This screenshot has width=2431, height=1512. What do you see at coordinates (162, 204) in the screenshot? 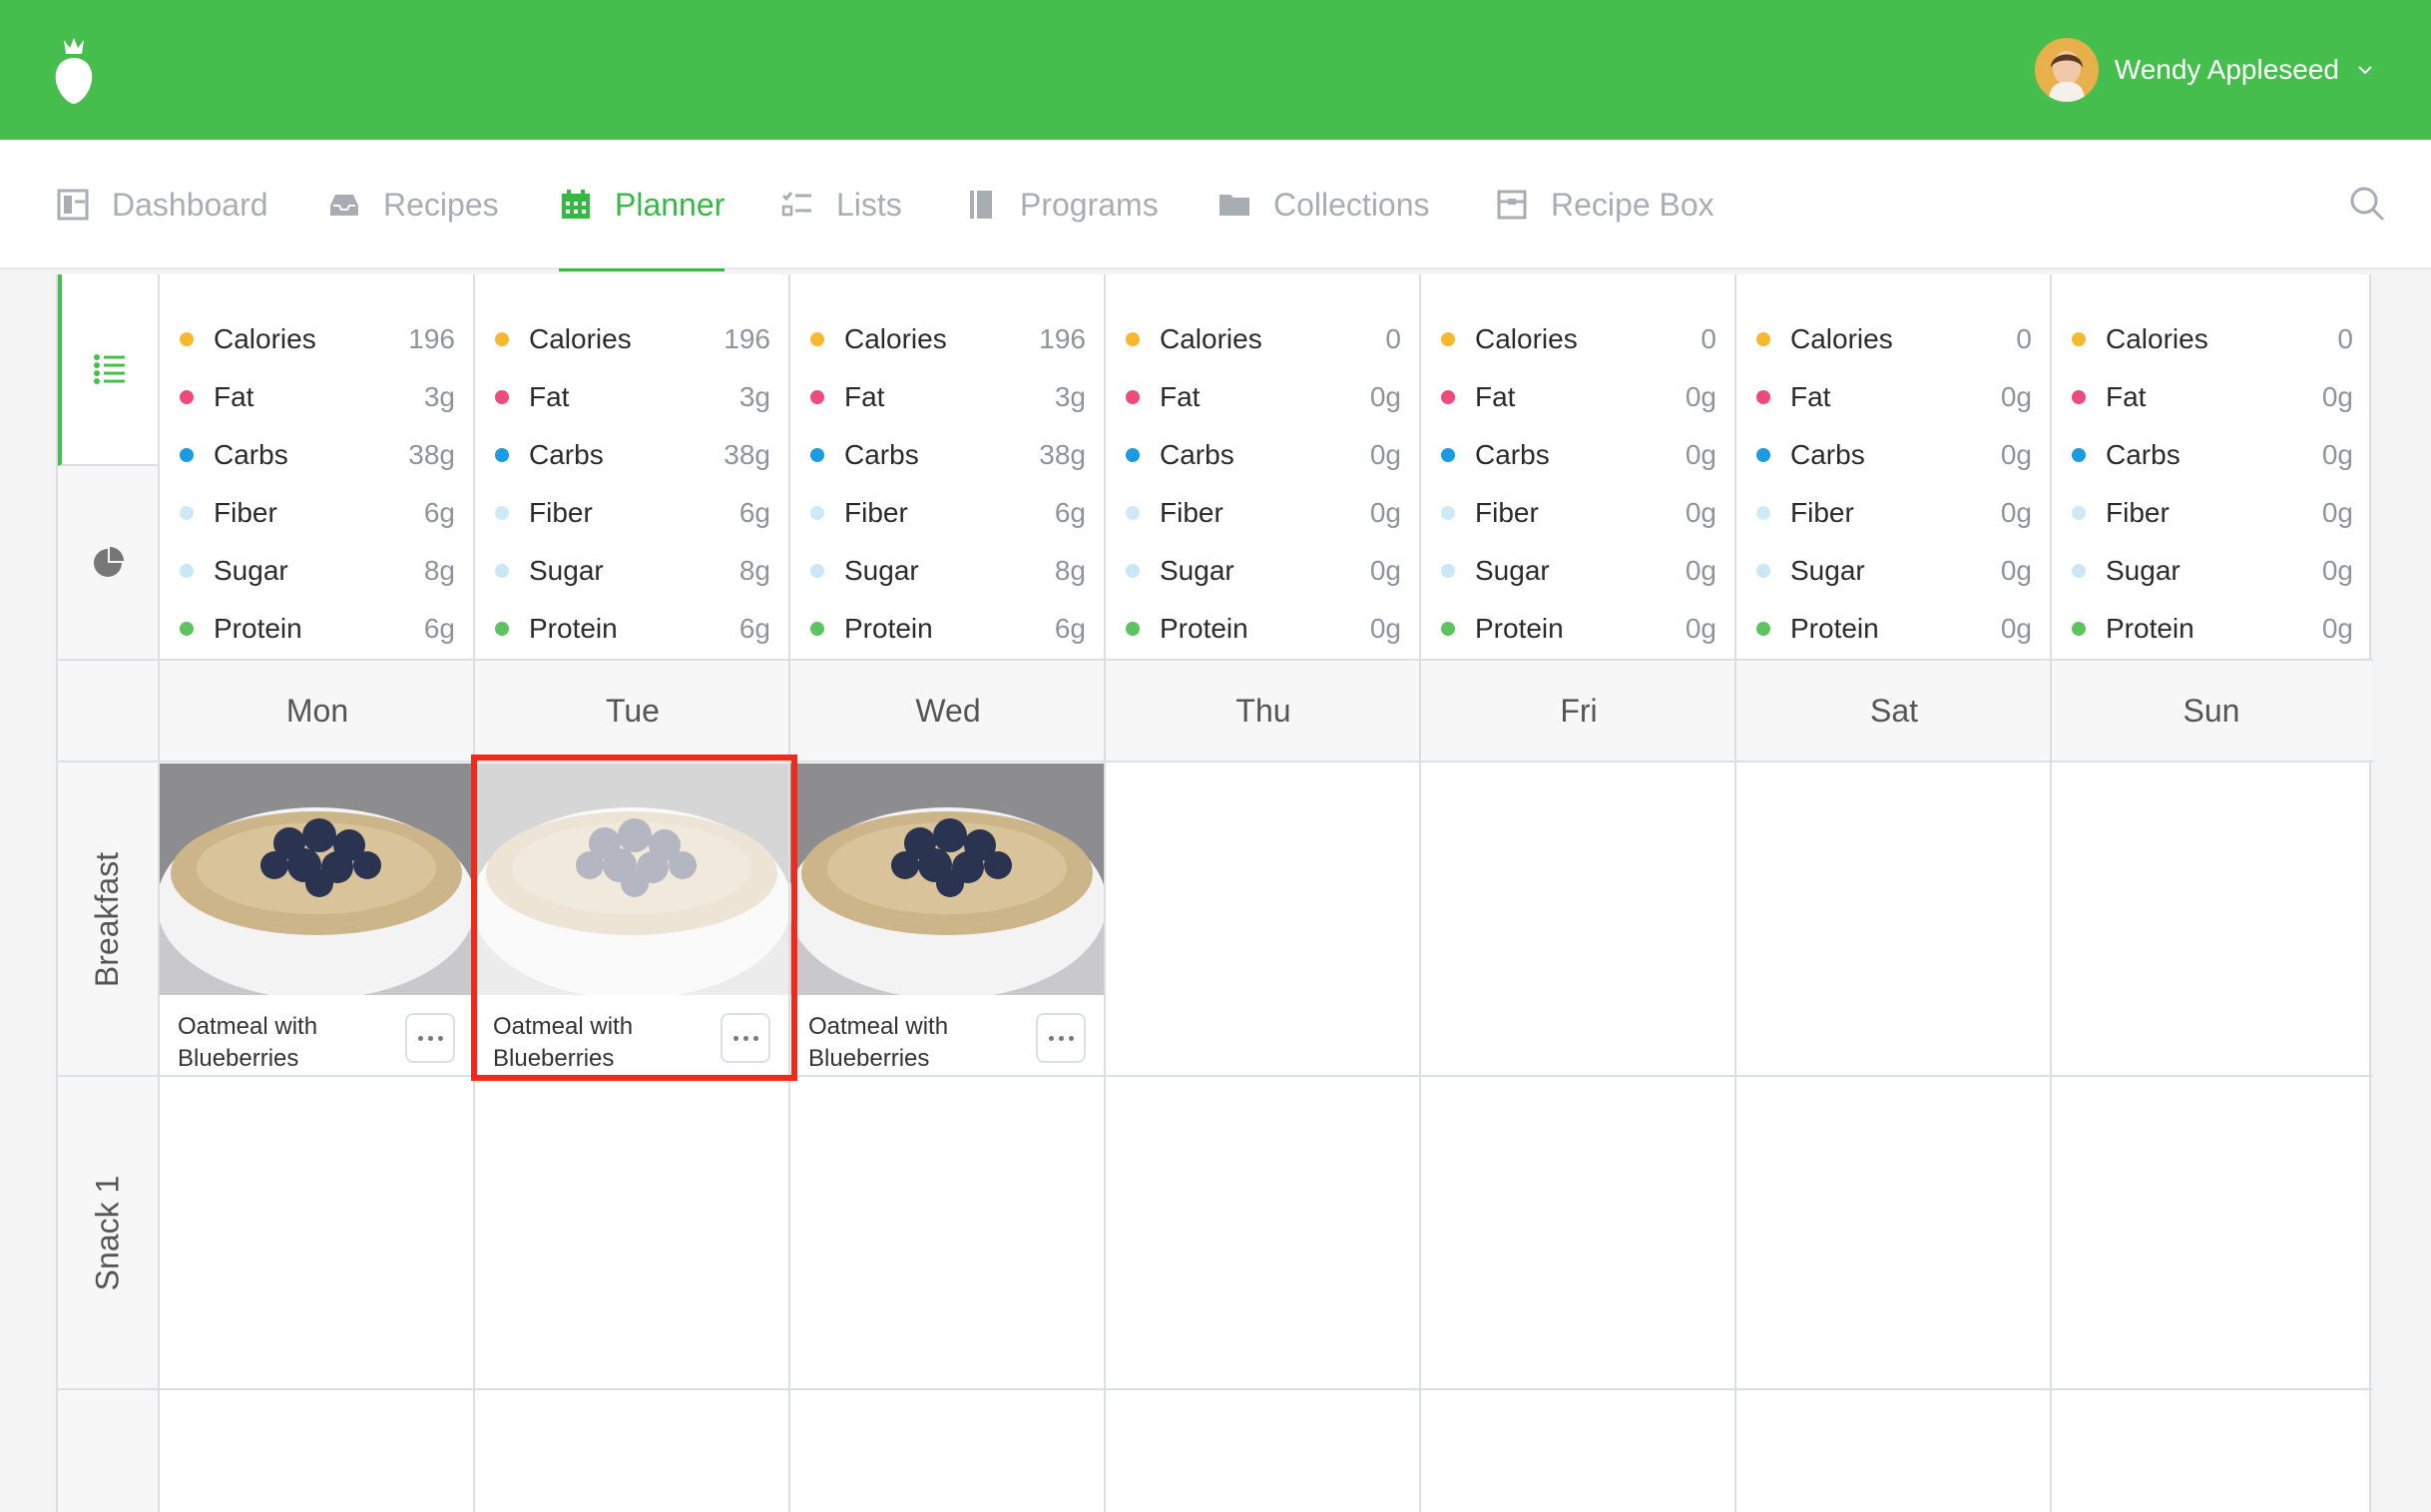
I see `nav-dashboard: Dashboard` at bounding box center [162, 204].